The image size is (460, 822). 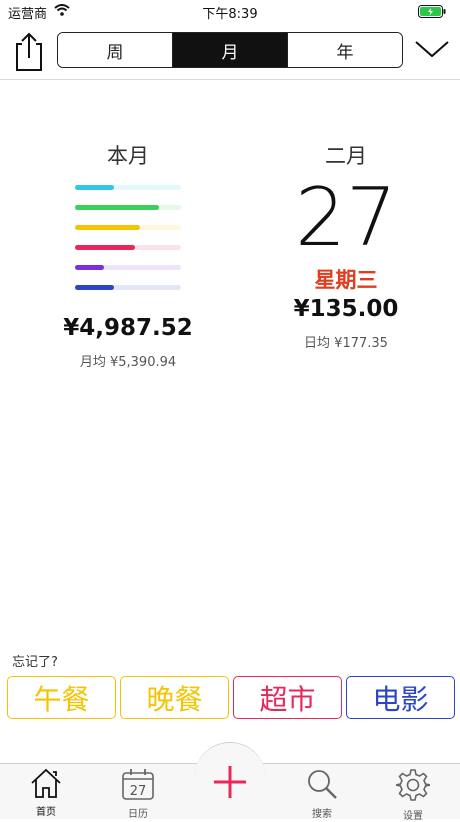 What do you see at coordinates (346, 343) in the screenshot?
I see `day-average: 日均 ¥177.35` at bounding box center [346, 343].